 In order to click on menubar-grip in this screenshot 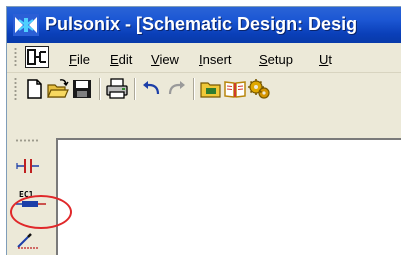, I will do `click(15, 57)`.